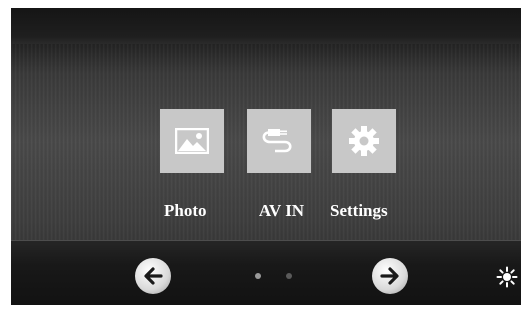  Describe the element at coordinates (258, 276) in the screenshot. I see `page-indicator-dot-active` at that location.